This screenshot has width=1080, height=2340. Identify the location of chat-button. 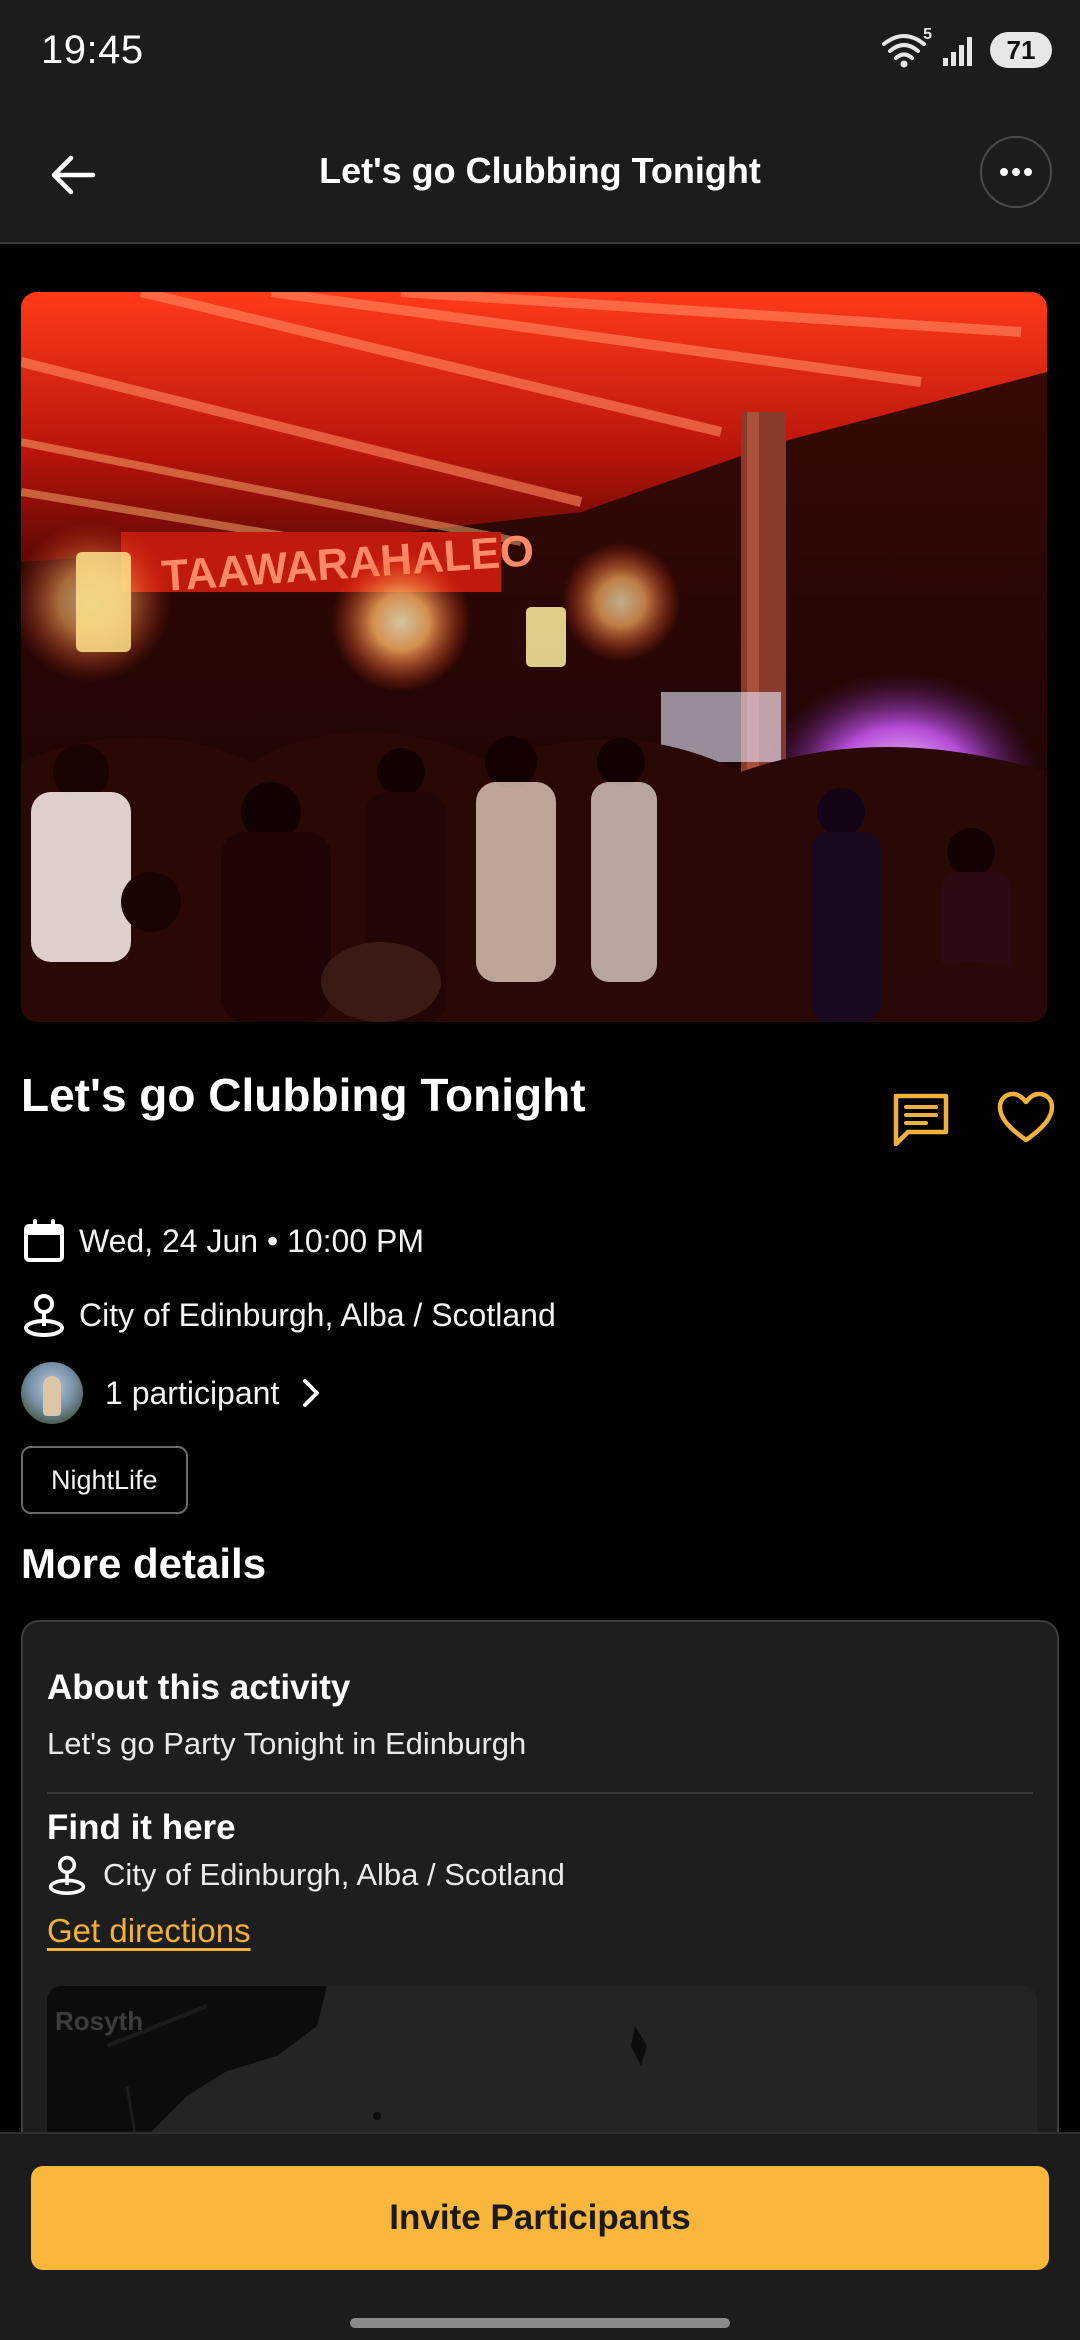
(923, 1121).